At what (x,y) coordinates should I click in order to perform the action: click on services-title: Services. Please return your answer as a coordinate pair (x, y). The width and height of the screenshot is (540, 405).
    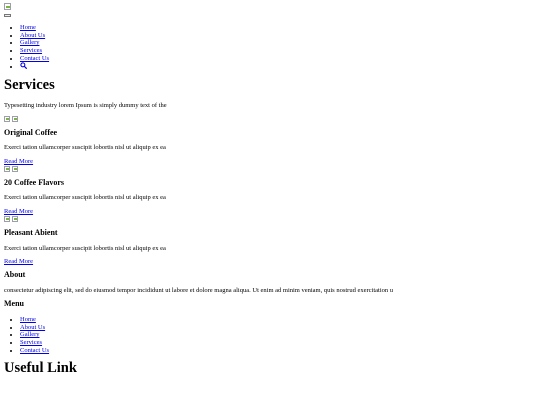
    Looking at the image, I should click on (29, 84).